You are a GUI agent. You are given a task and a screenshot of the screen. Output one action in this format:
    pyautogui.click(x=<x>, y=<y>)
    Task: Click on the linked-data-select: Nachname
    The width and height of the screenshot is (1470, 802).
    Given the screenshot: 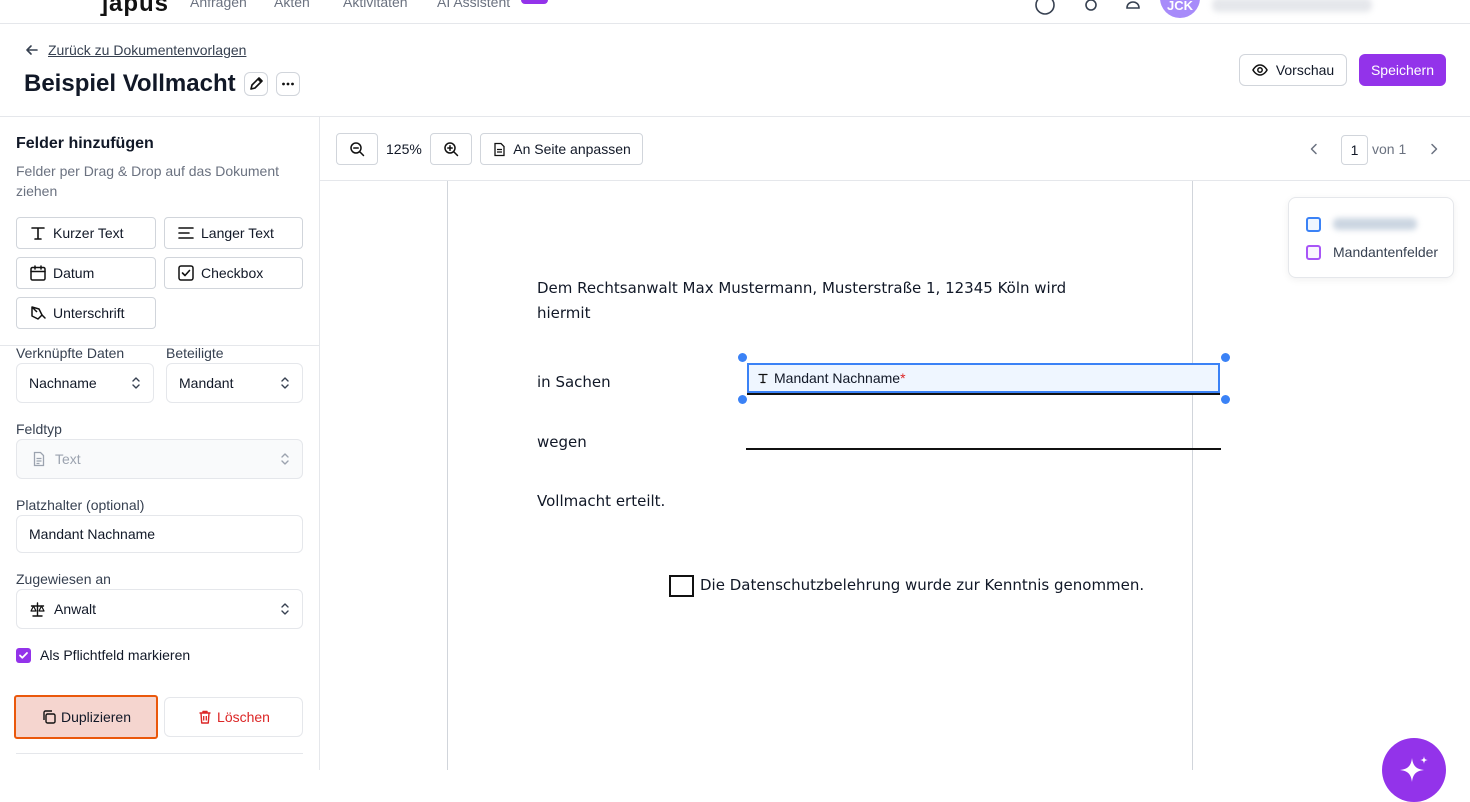 What is the action you would take?
    pyautogui.click(x=85, y=383)
    